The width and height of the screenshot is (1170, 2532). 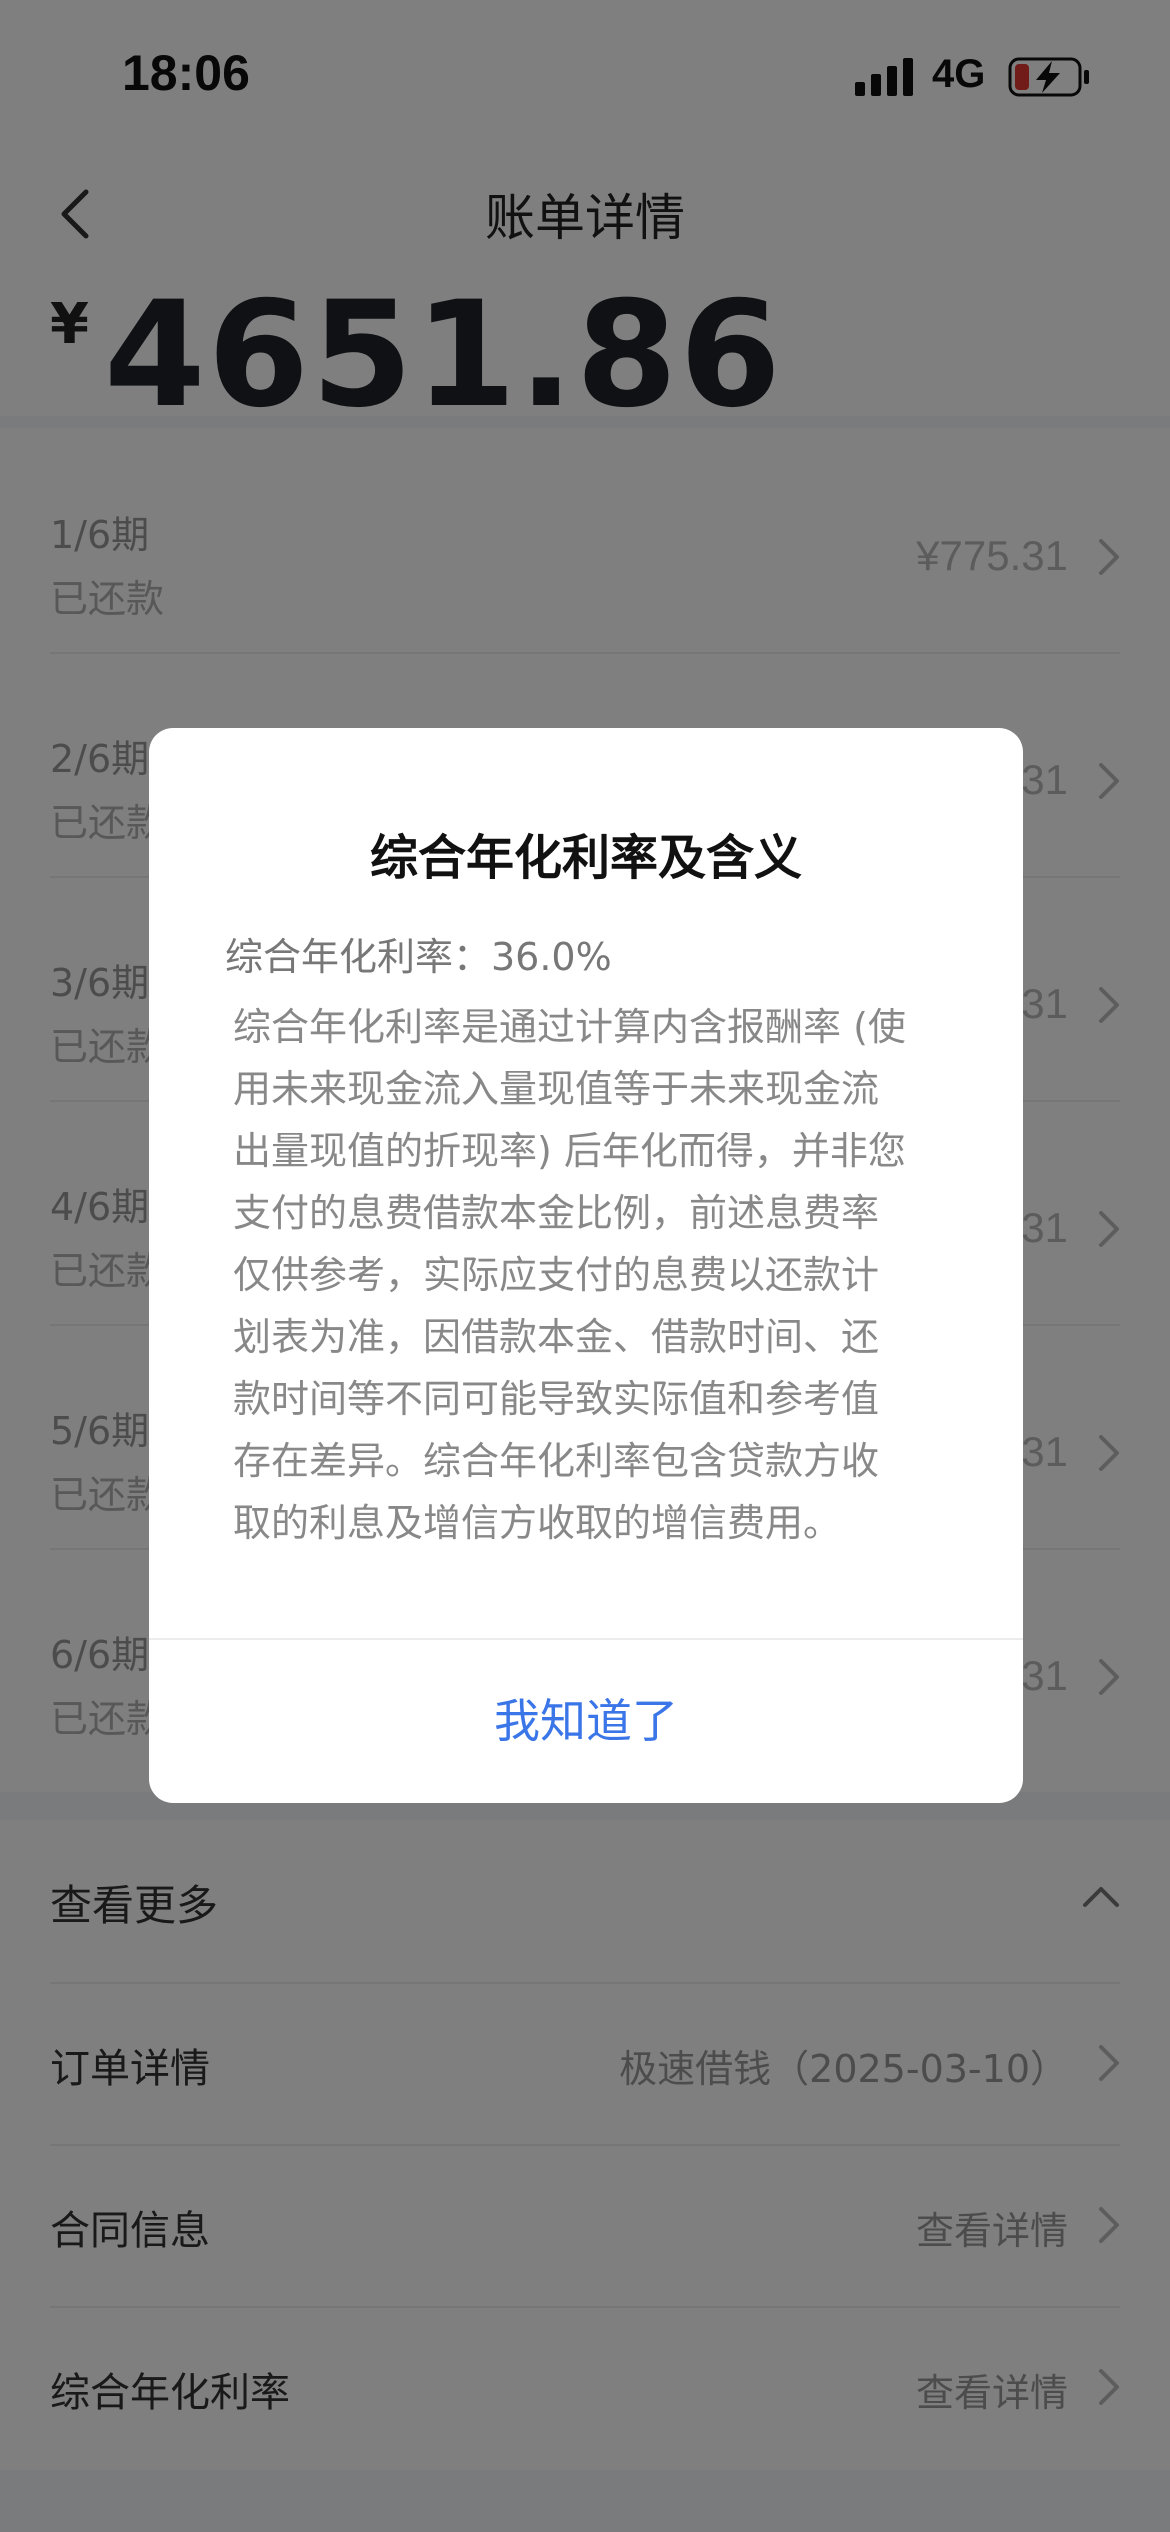 What do you see at coordinates (556, 1275) in the screenshot?
I see `dialog-body-line: 仅供参考，实际应支付的息费以还款计` at bounding box center [556, 1275].